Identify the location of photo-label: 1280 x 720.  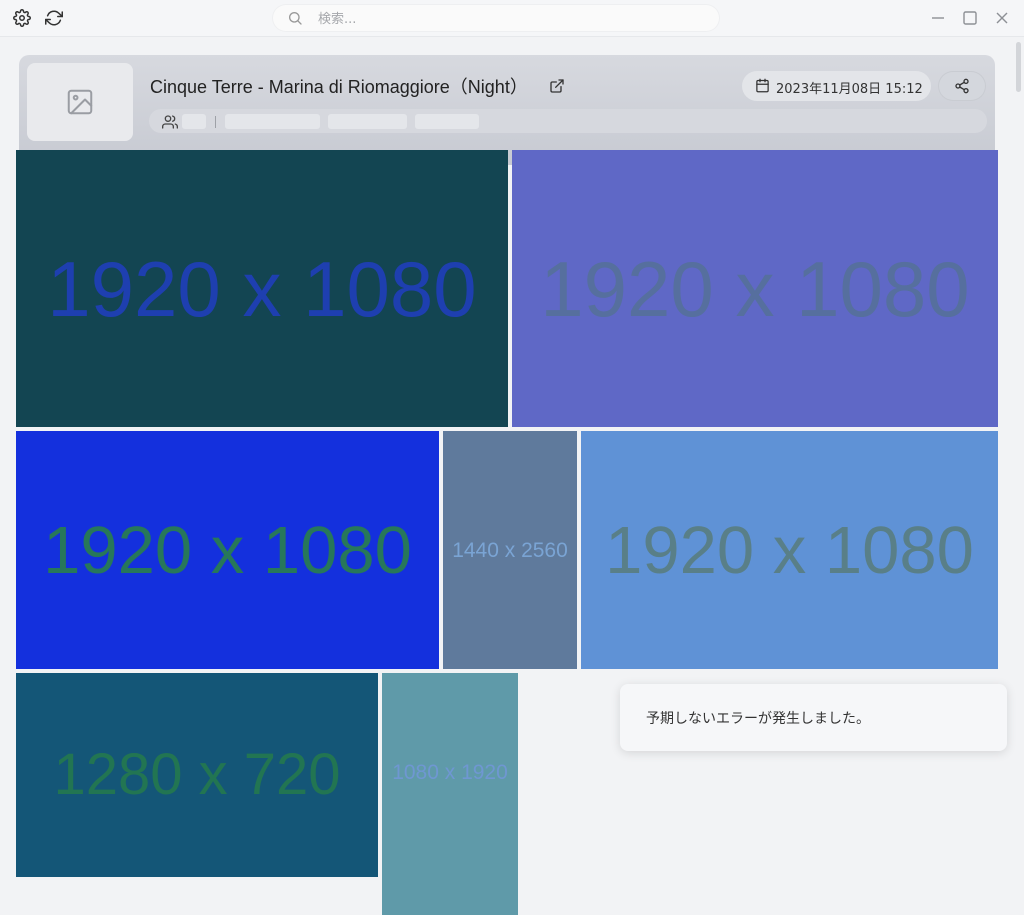
(197, 774).